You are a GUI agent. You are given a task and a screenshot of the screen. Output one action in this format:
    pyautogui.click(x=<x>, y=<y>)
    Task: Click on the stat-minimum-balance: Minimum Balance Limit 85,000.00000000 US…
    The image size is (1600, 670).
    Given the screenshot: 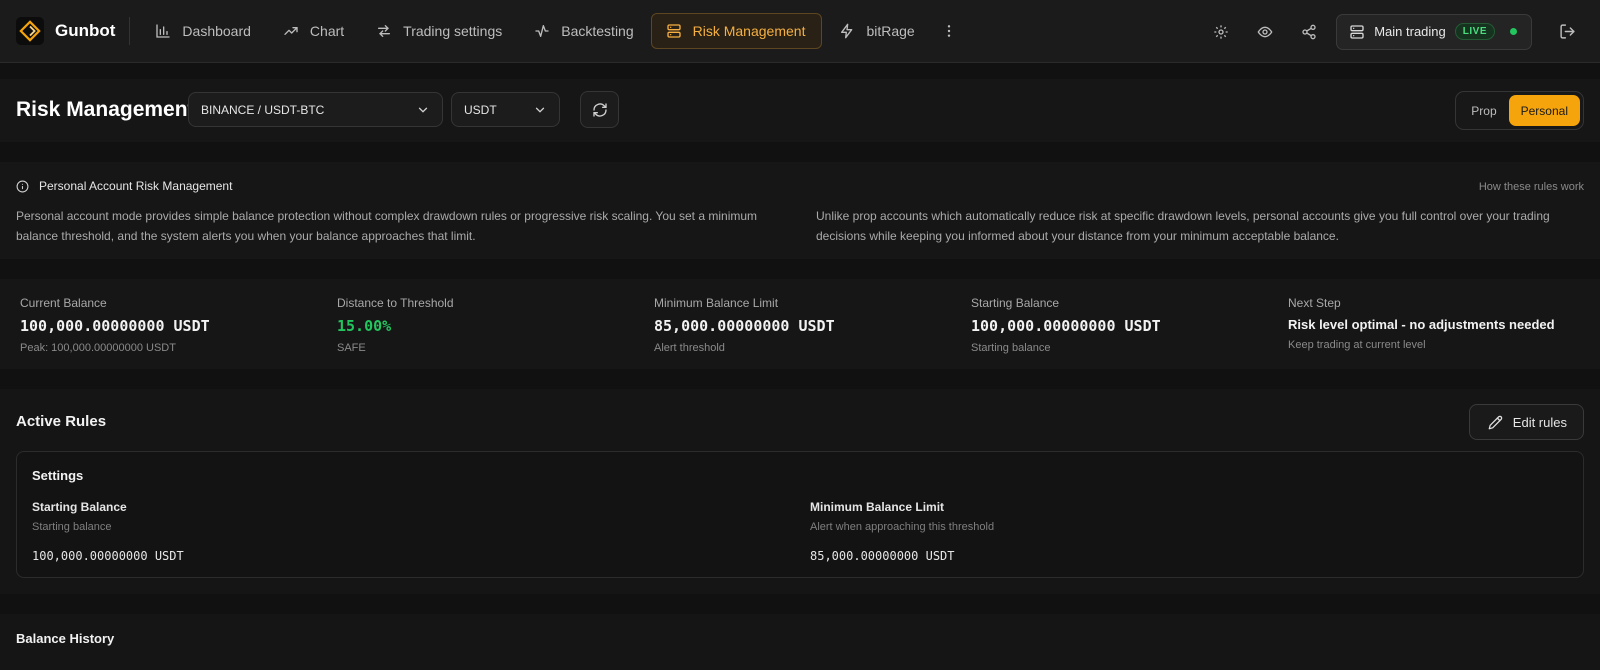 What is the action you would take?
    pyautogui.click(x=744, y=325)
    